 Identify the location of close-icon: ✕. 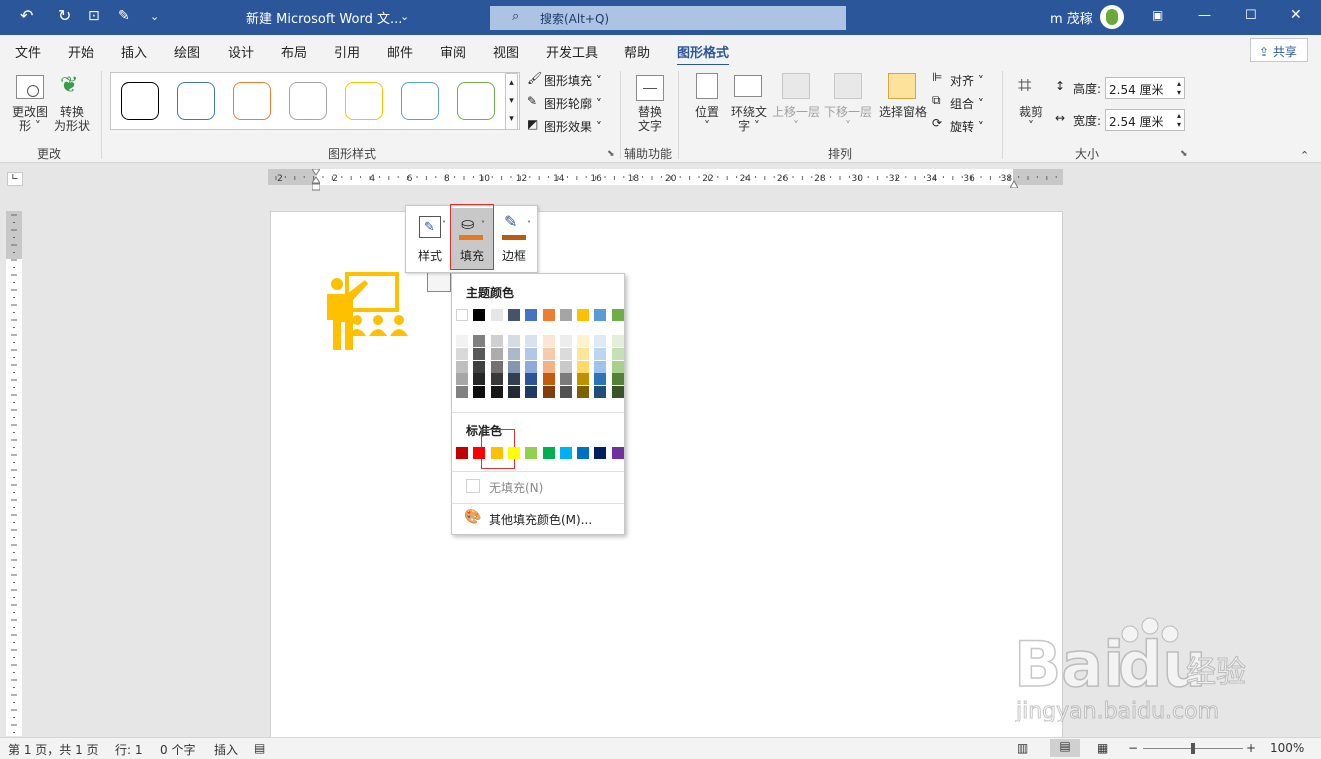
(1296, 15).